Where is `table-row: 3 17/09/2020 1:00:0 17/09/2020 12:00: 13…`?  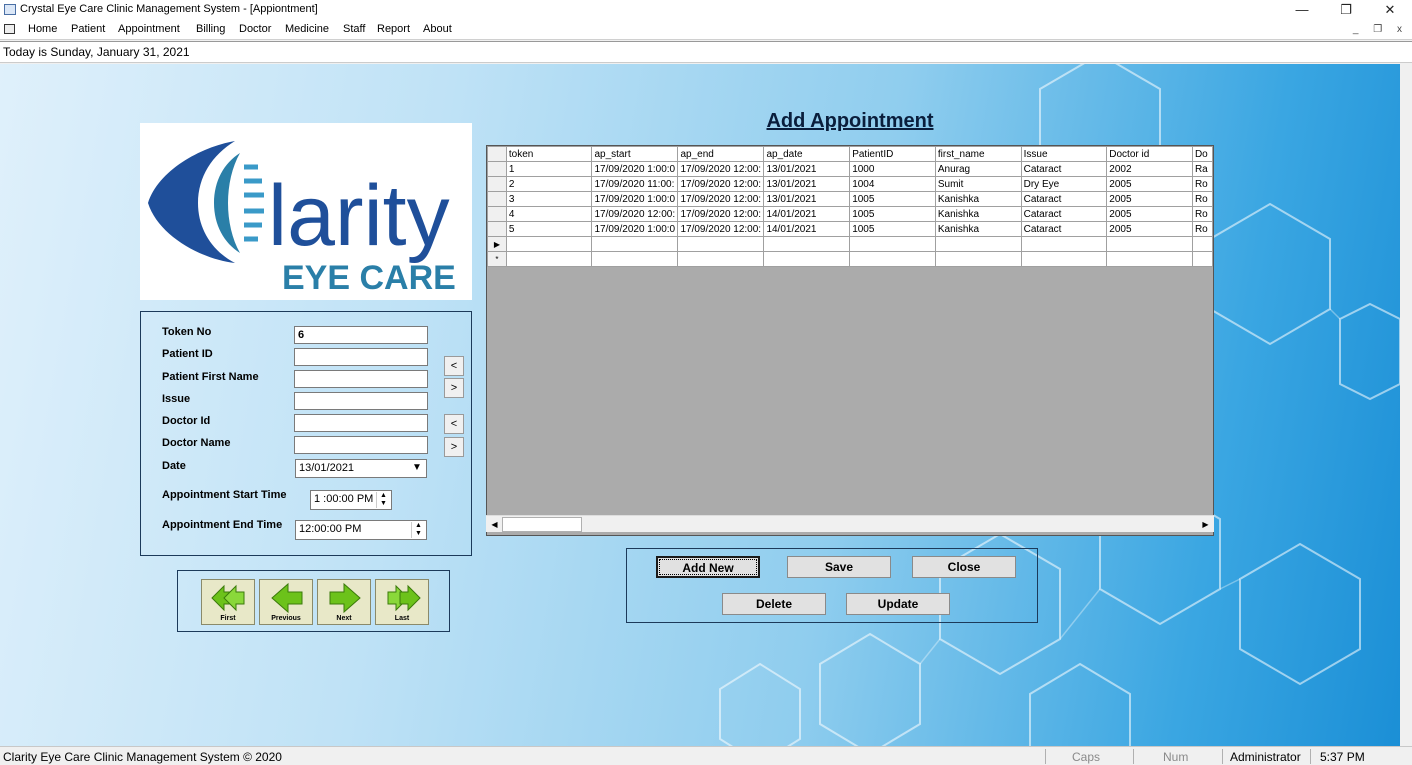 table-row: 3 17/09/2020 1:00:0 17/09/2020 12:00: 13… is located at coordinates (850, 199).